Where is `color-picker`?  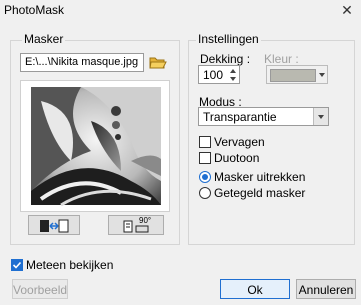 color-picker is located at coordinates (297, 74).